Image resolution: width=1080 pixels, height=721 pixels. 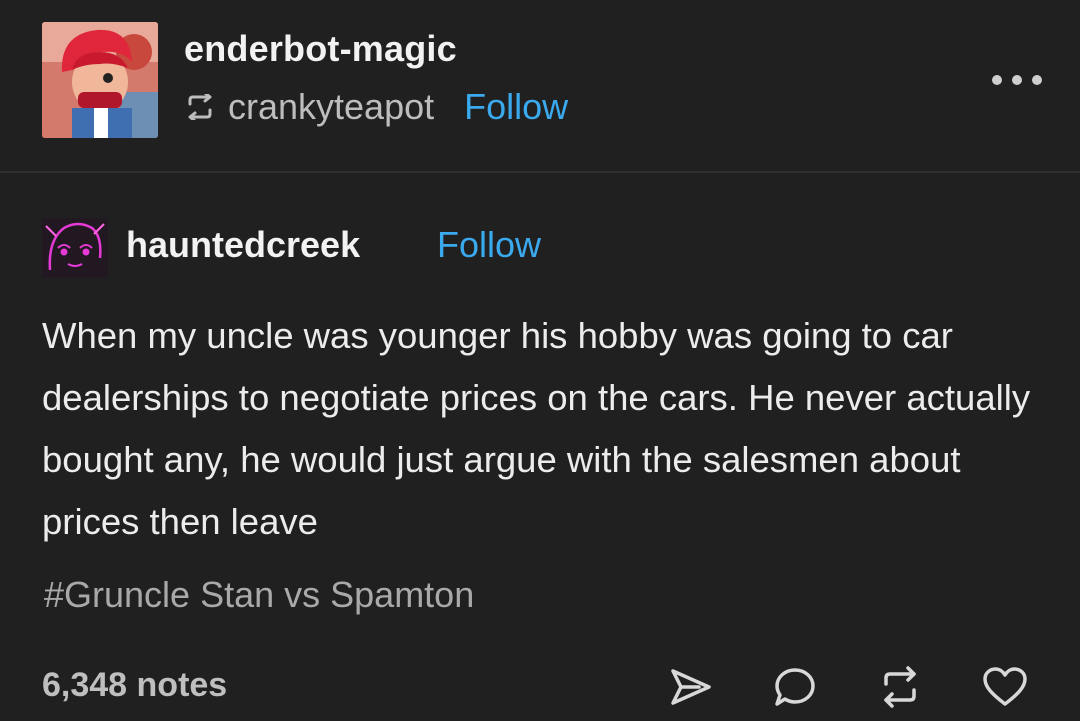 What do you see at coordinates (516, 107) in the screenshot?
I see `follow-button: Follow` at bounding box center [516, 107].